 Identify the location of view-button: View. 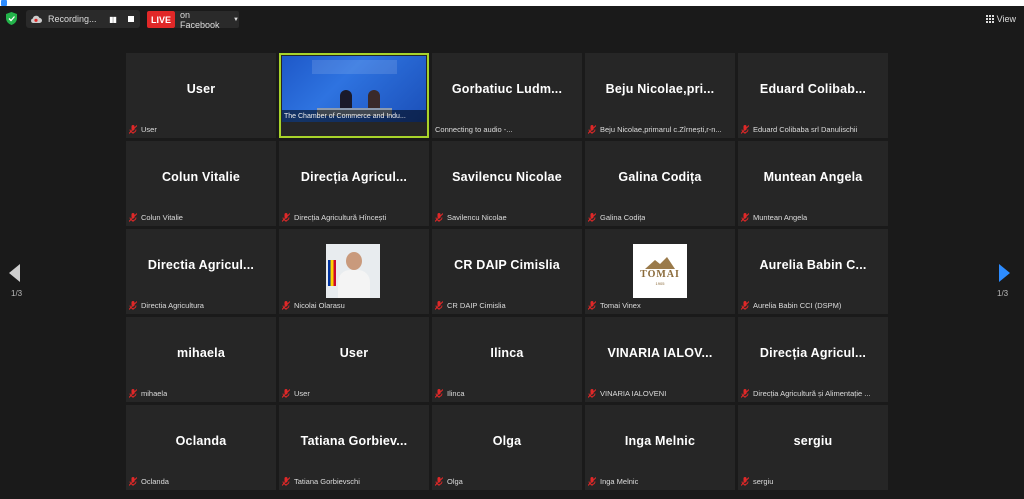
(1000, 19).